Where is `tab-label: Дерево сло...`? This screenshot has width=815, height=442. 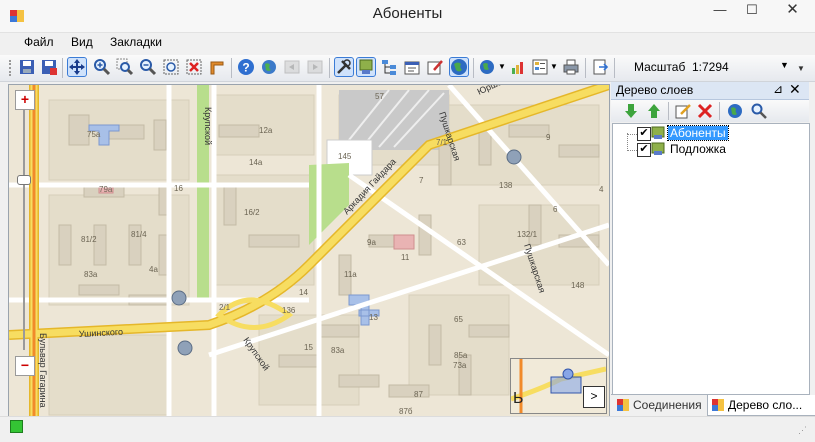 tab-label: Дерево сло... is located at coordinates (765, 405).